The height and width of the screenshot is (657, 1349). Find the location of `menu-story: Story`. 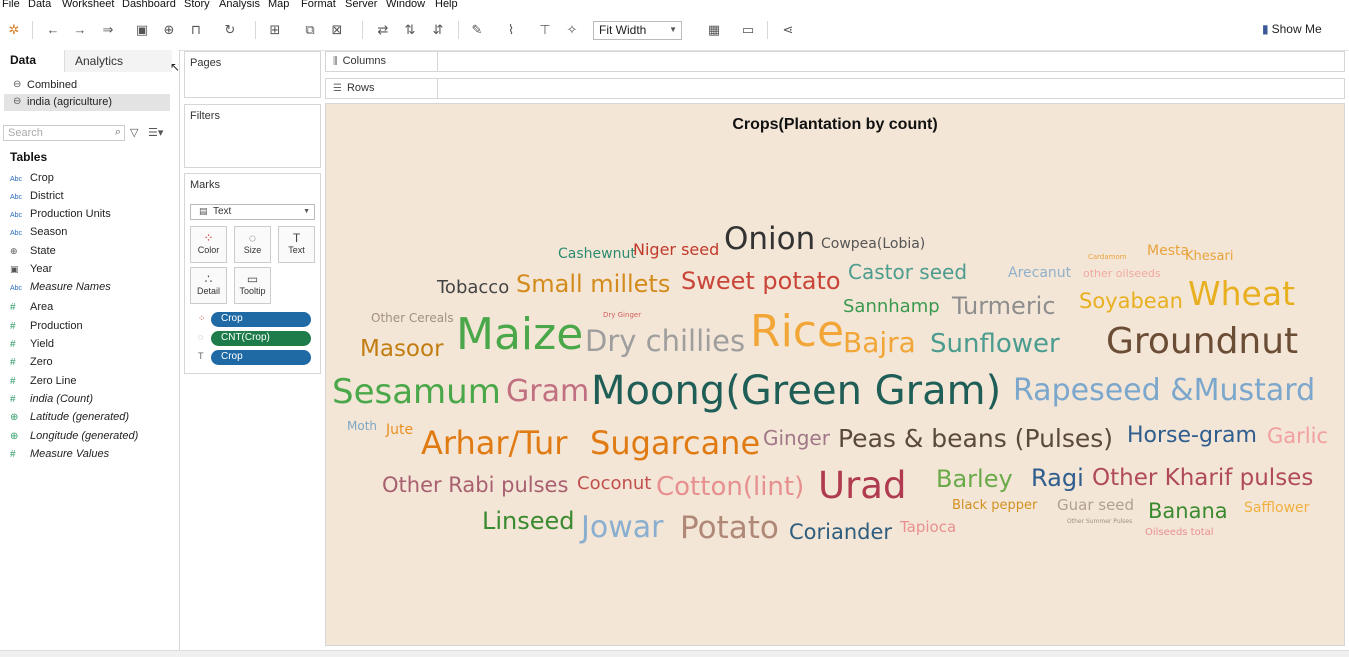

menu-story: Story is located at coordinates (197, 5).